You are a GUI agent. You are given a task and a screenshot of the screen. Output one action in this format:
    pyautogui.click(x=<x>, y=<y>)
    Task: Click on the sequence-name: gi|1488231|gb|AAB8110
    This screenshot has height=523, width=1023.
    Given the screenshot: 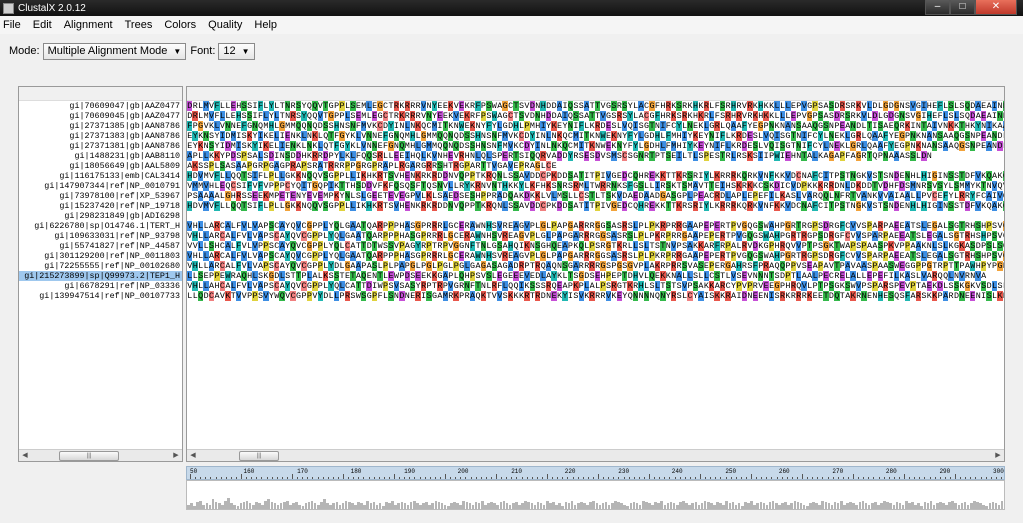 What is the action you would take?
    pyautogui.click(x=100, y=156)
    